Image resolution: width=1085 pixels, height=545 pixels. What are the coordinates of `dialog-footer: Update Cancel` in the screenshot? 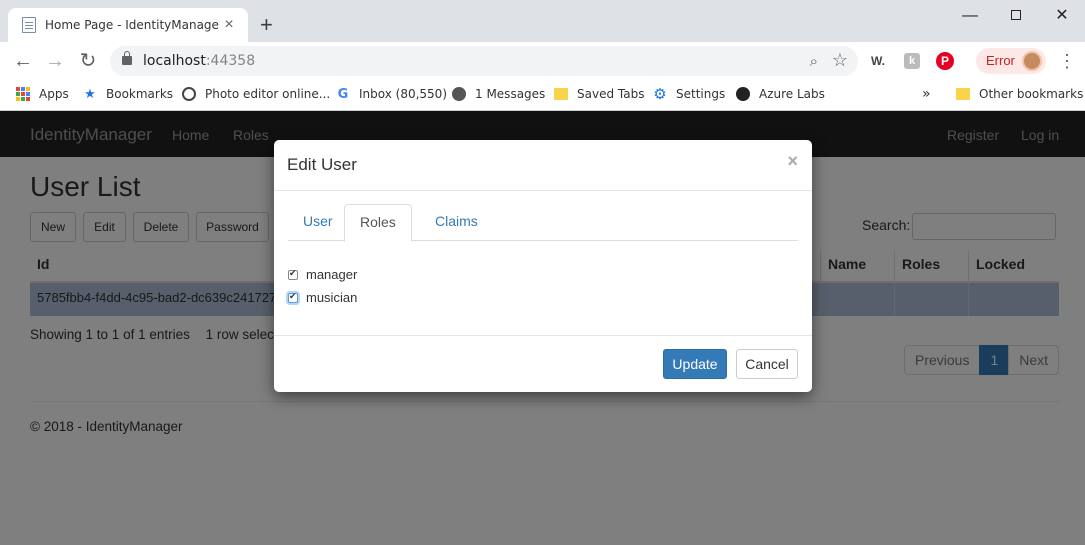 It's located at (543, 363).